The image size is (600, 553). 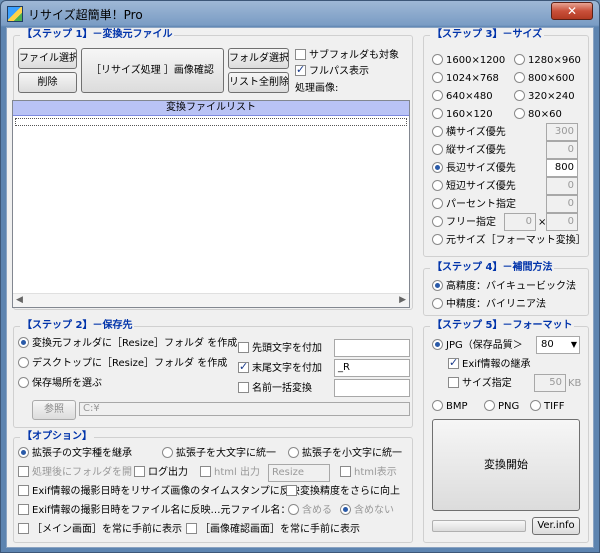 I want to click on rename-checkbox: 名前一括変換, so click(x=275, y=388).